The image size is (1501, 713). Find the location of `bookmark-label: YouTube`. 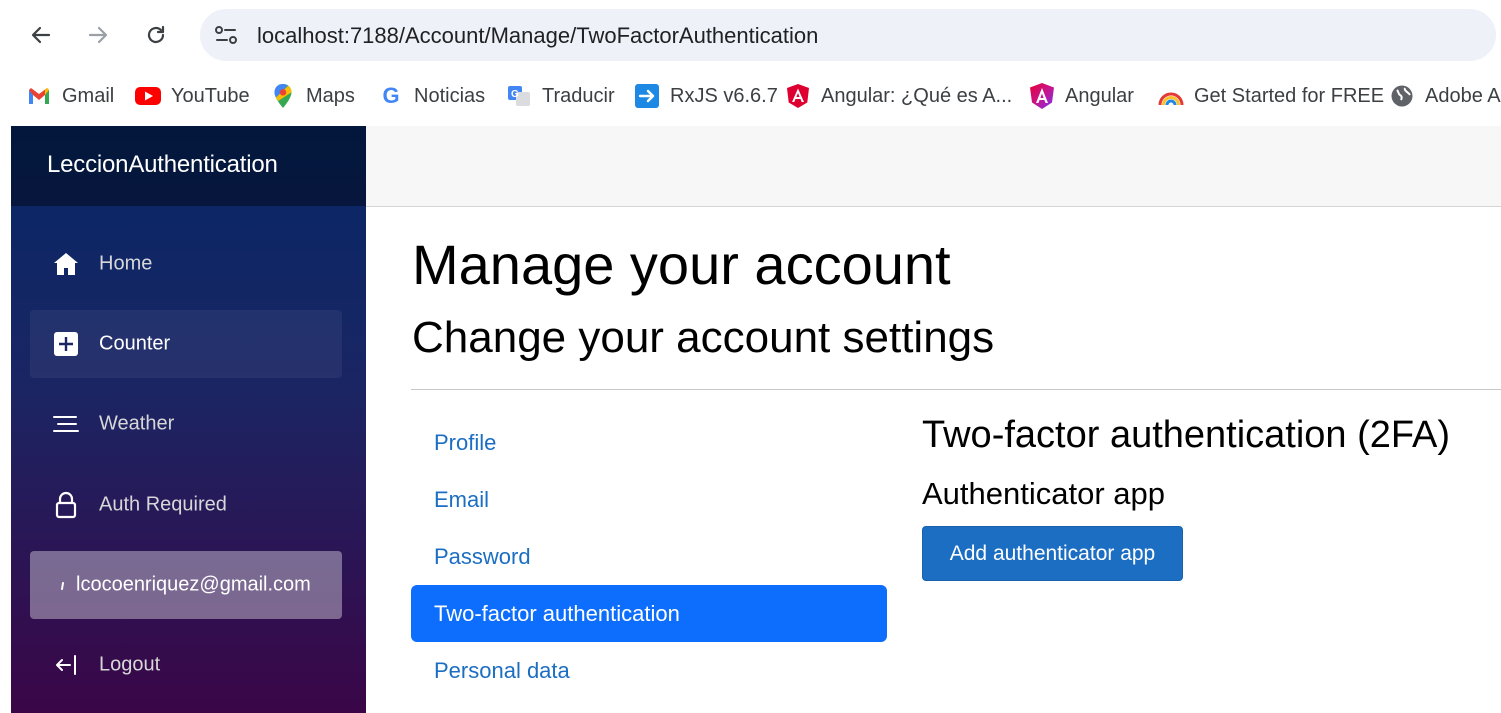

bookmark-label: YouTube is located at coordinates (210, 95).